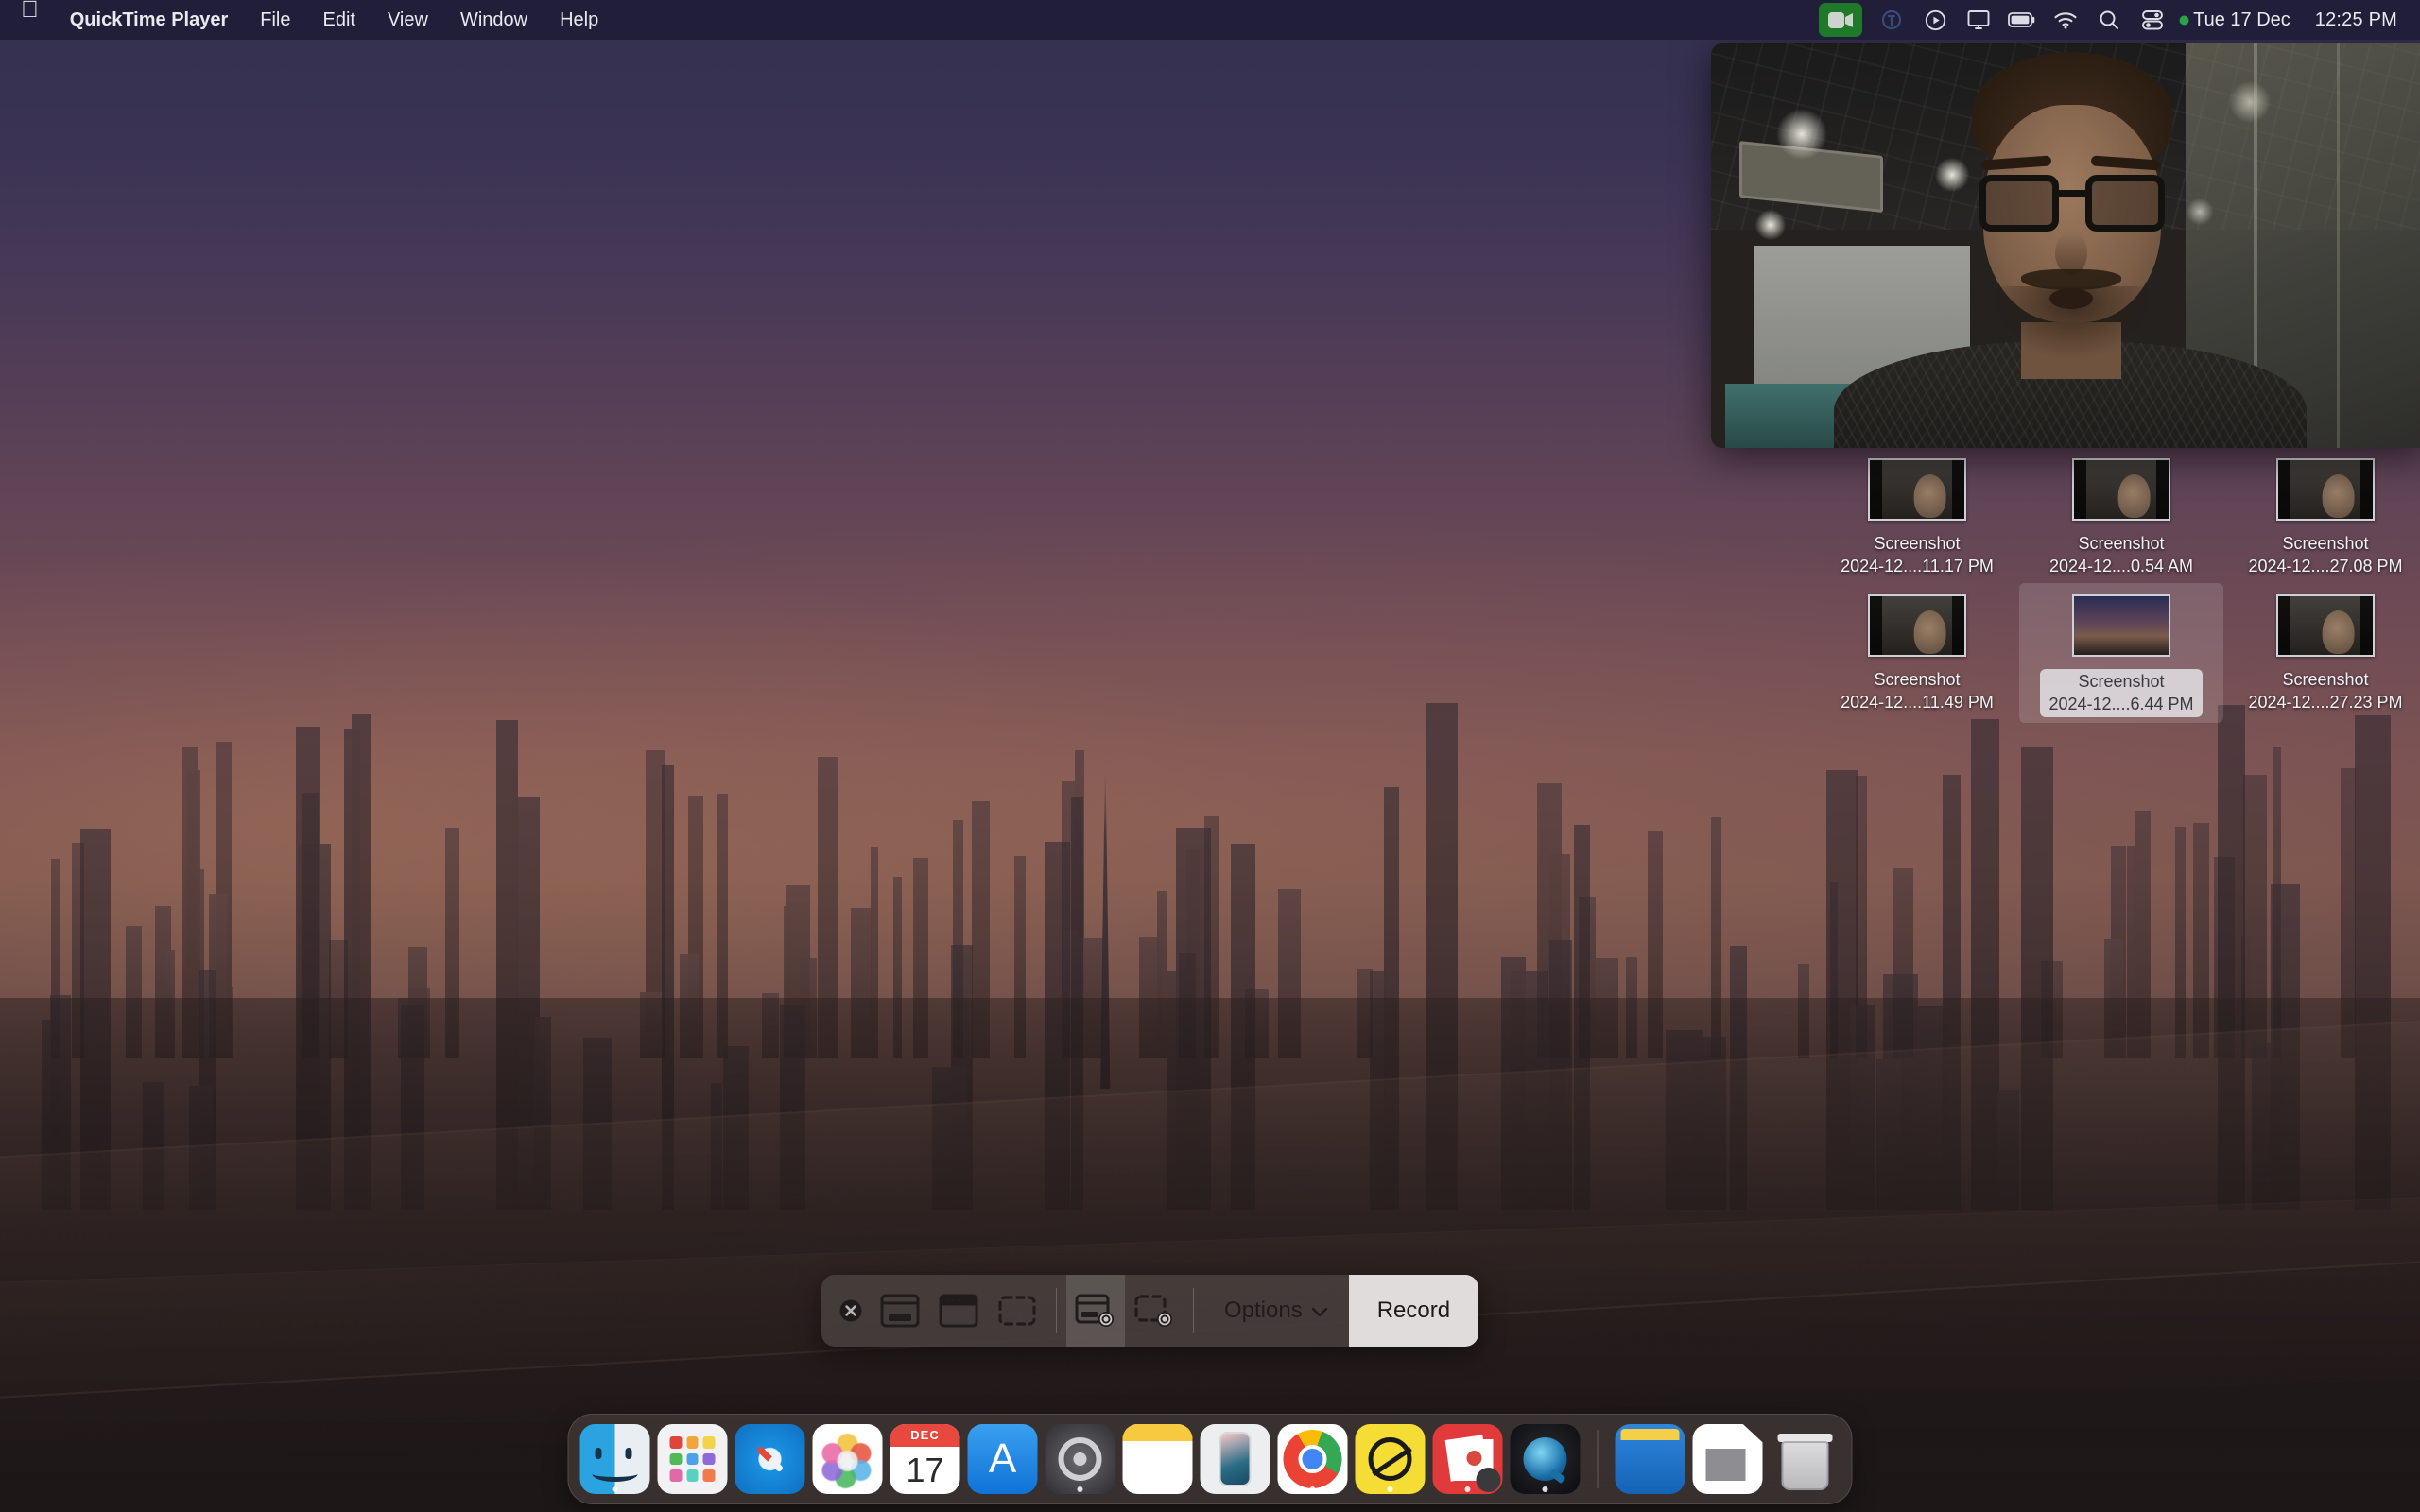 The image size is (2420, 1512). I want to click on dock-extras-list, so click(1728, 1459).